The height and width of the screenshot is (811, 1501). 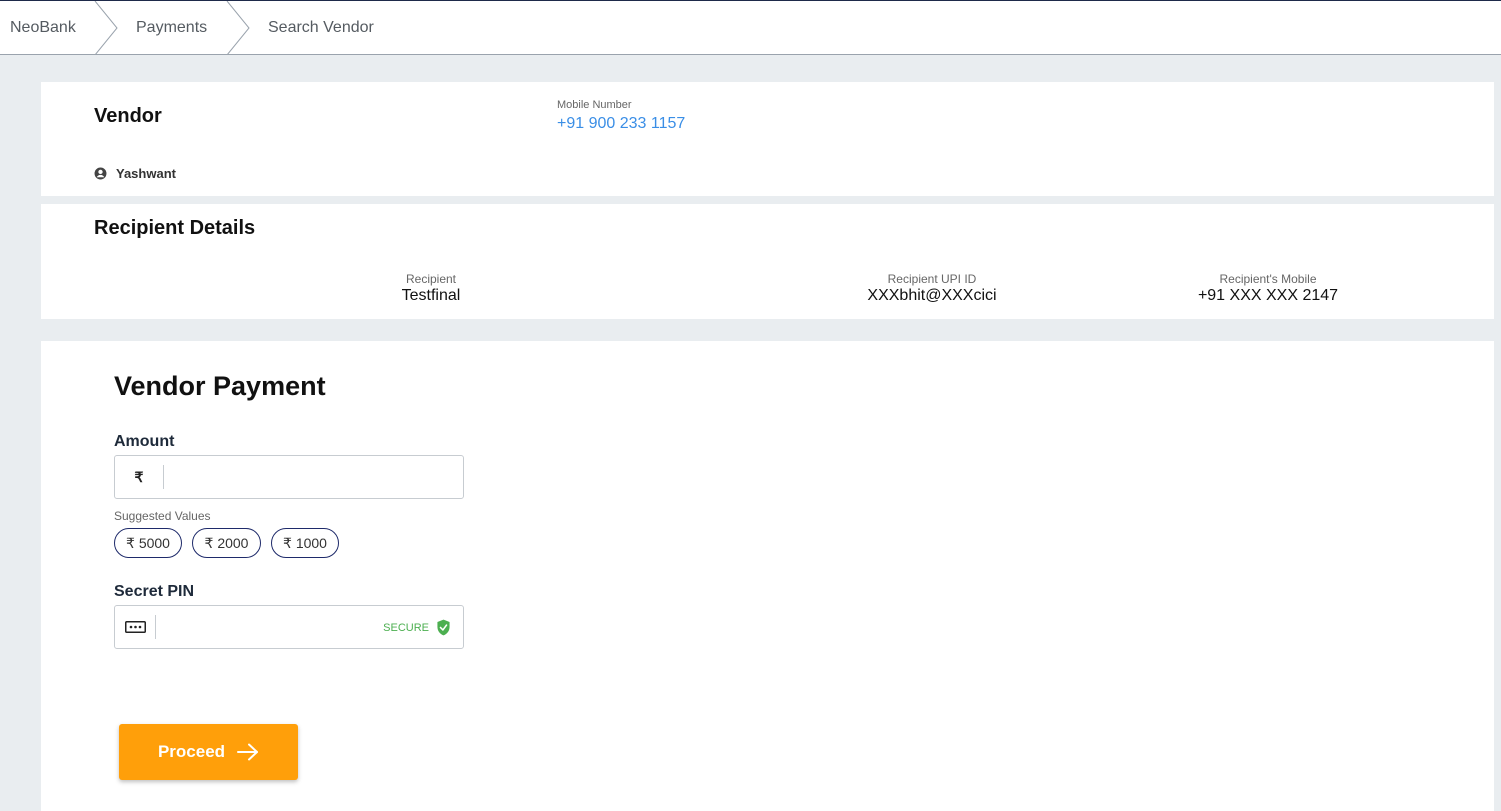 I want to click on mobile-number-value: +91 900 233 1157, so click(x=621, y=124).